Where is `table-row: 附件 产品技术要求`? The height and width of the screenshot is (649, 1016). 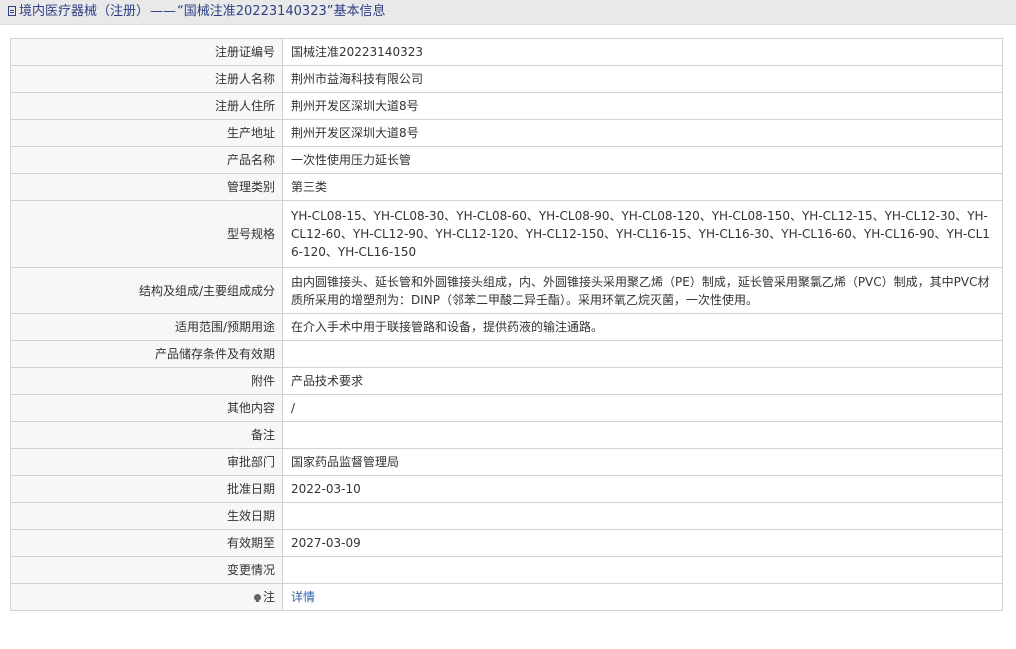
table-row: 附件 产品技术要求 is located at coordinates (506, 381).